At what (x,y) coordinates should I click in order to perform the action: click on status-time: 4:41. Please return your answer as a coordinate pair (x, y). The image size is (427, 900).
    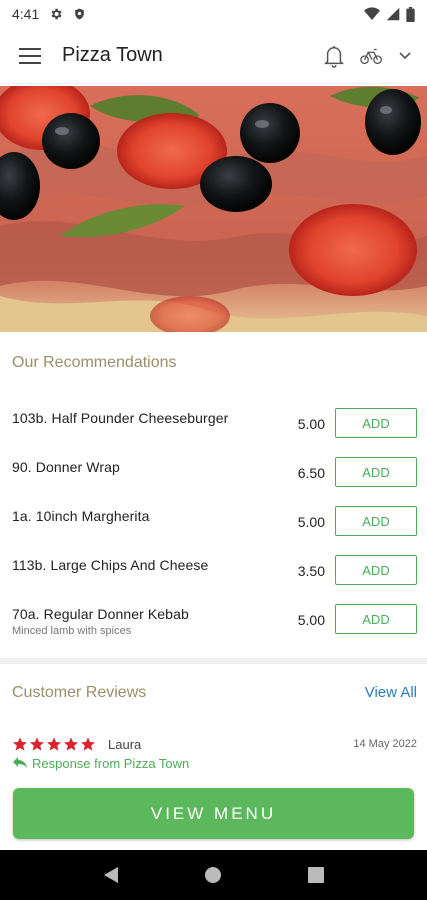
    Looking at the image, I should click on (26, 14).